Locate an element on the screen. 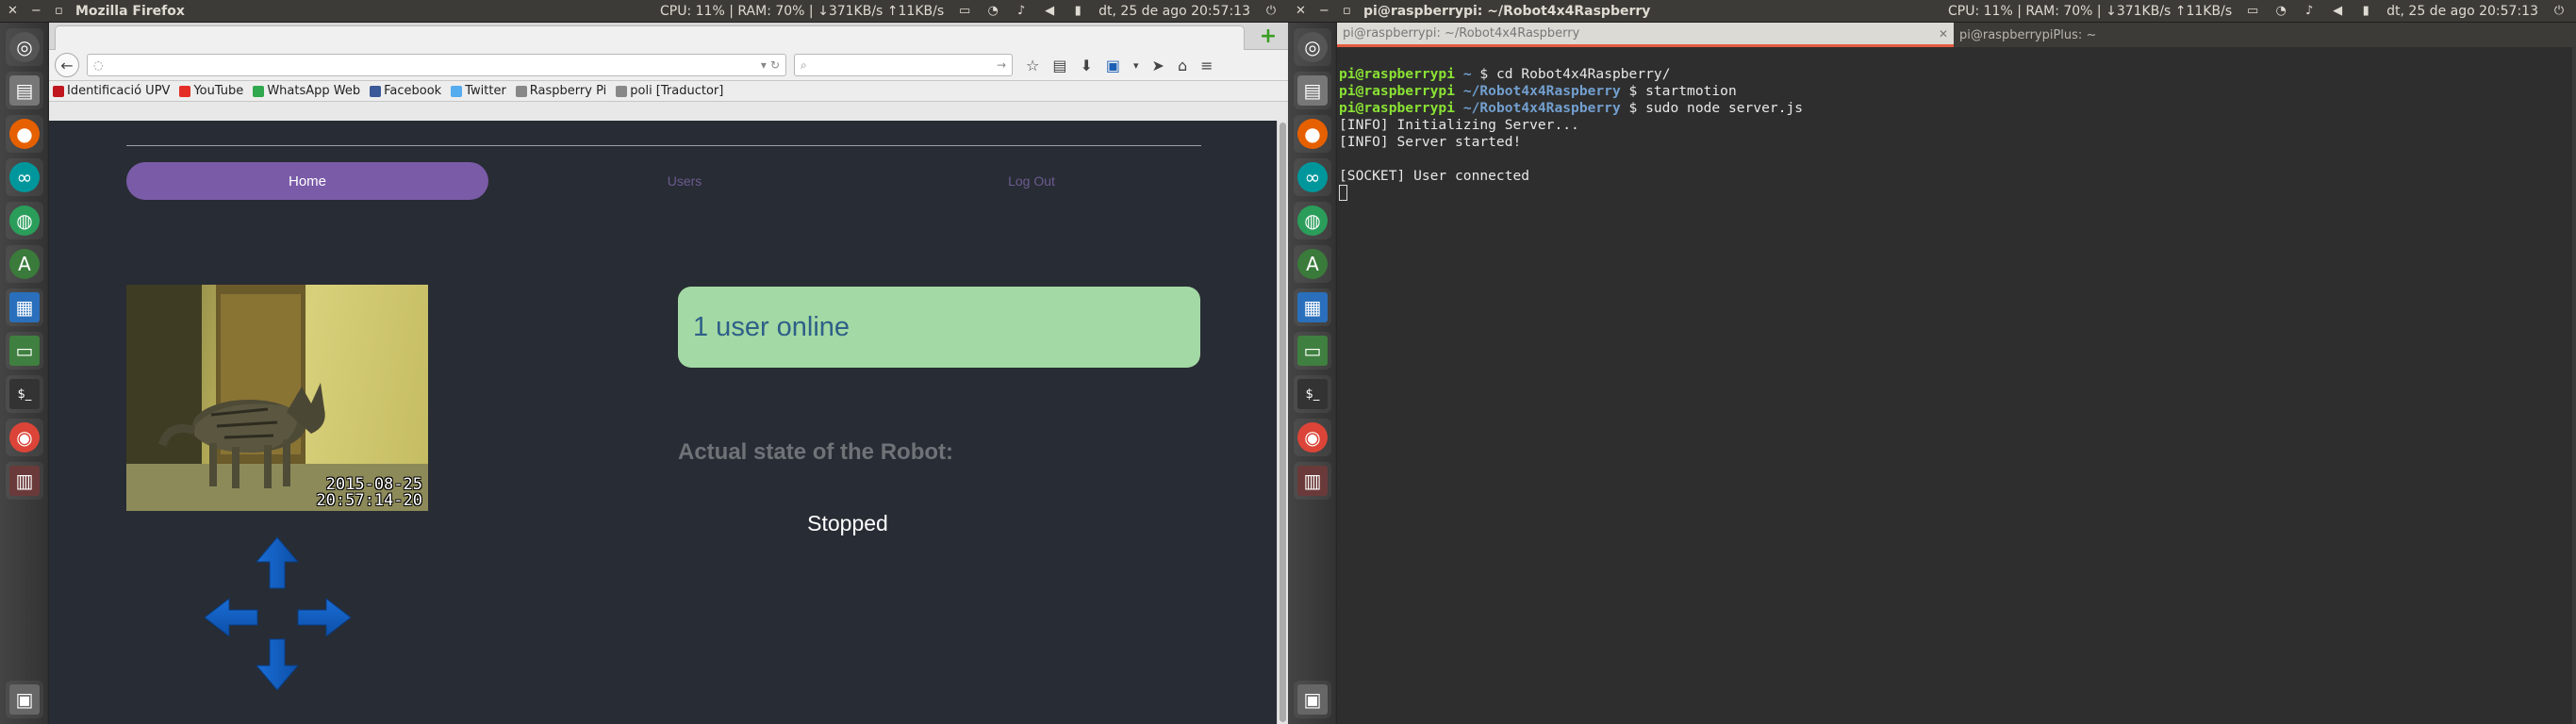  bookmark-label: YouTube is located at coordinates (218, 91).